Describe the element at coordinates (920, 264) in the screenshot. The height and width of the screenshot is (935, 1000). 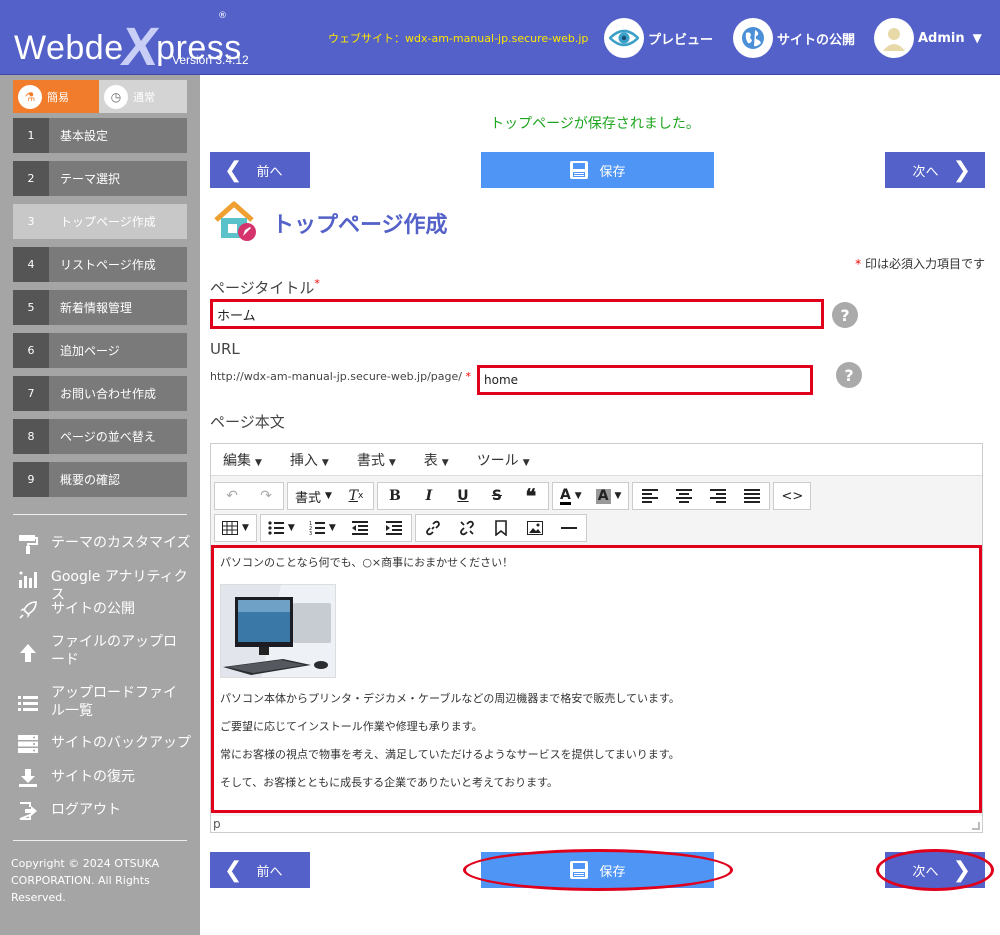
I see `required-note: * 印は必須入力項目です` at that location.